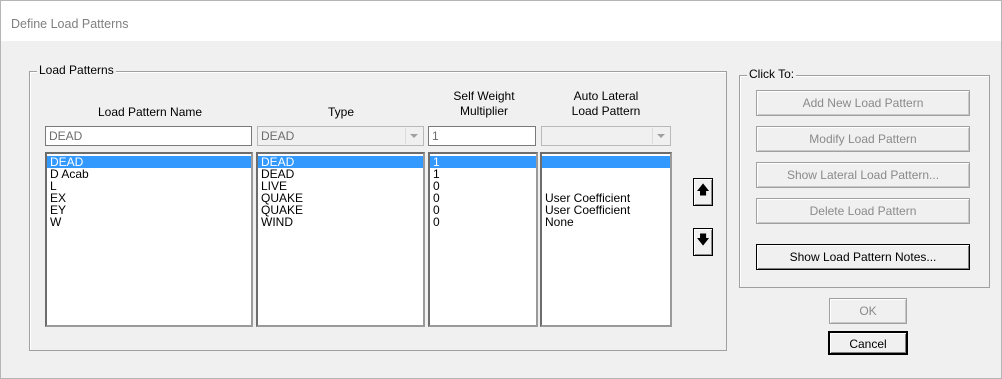  What do you see at coordinates (868, 343) in the screenshot?
I see `cancel-button: Cancel` at bounding box center [868, 343].